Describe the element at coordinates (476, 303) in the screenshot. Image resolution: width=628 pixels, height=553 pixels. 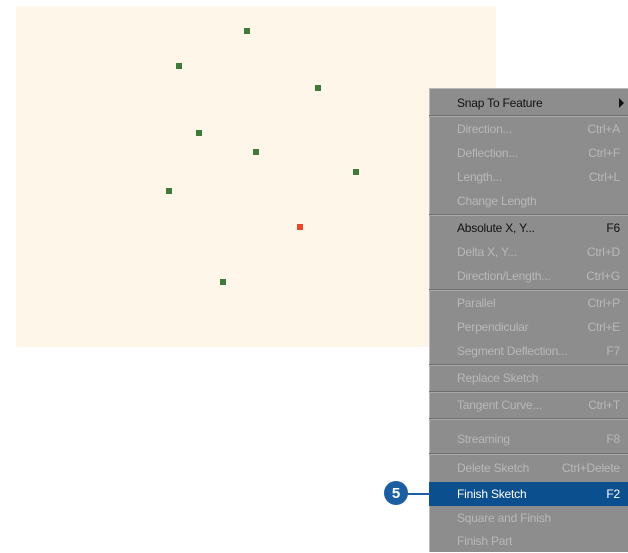
I see `menu-item-label: Parallel` at that location.